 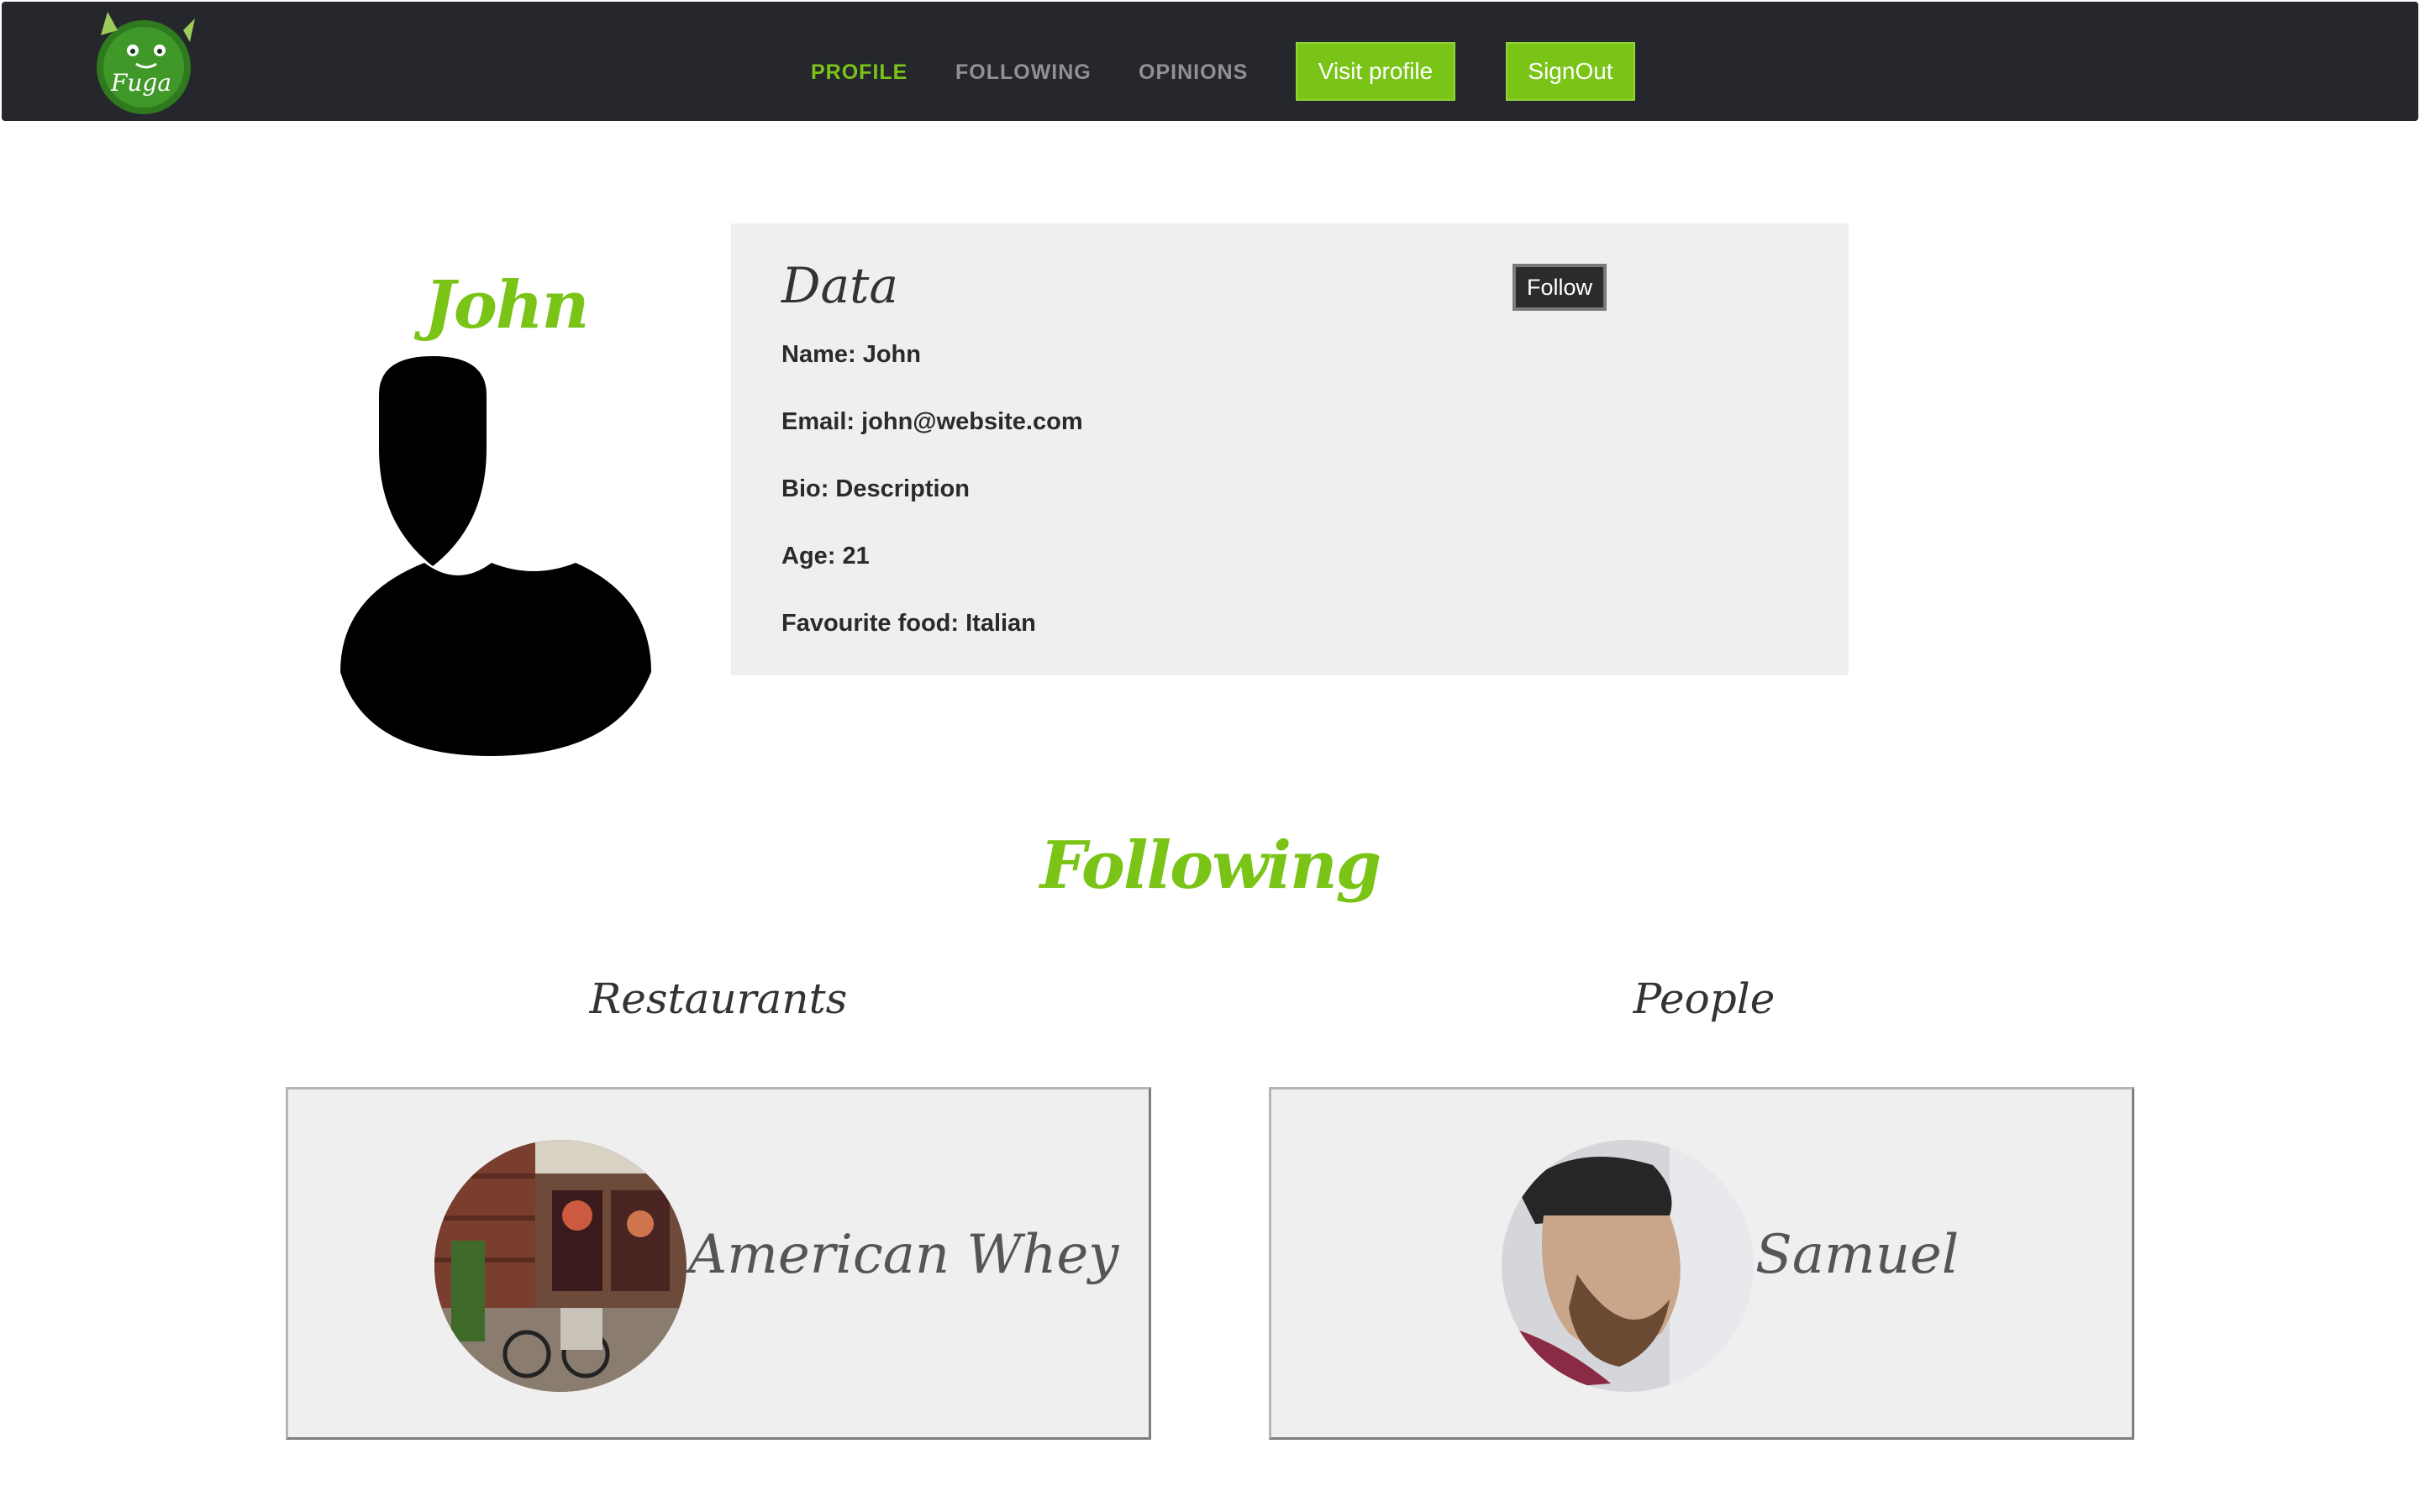 I want to click on profile-field-name: Name: John, so click(x=851, y=354).